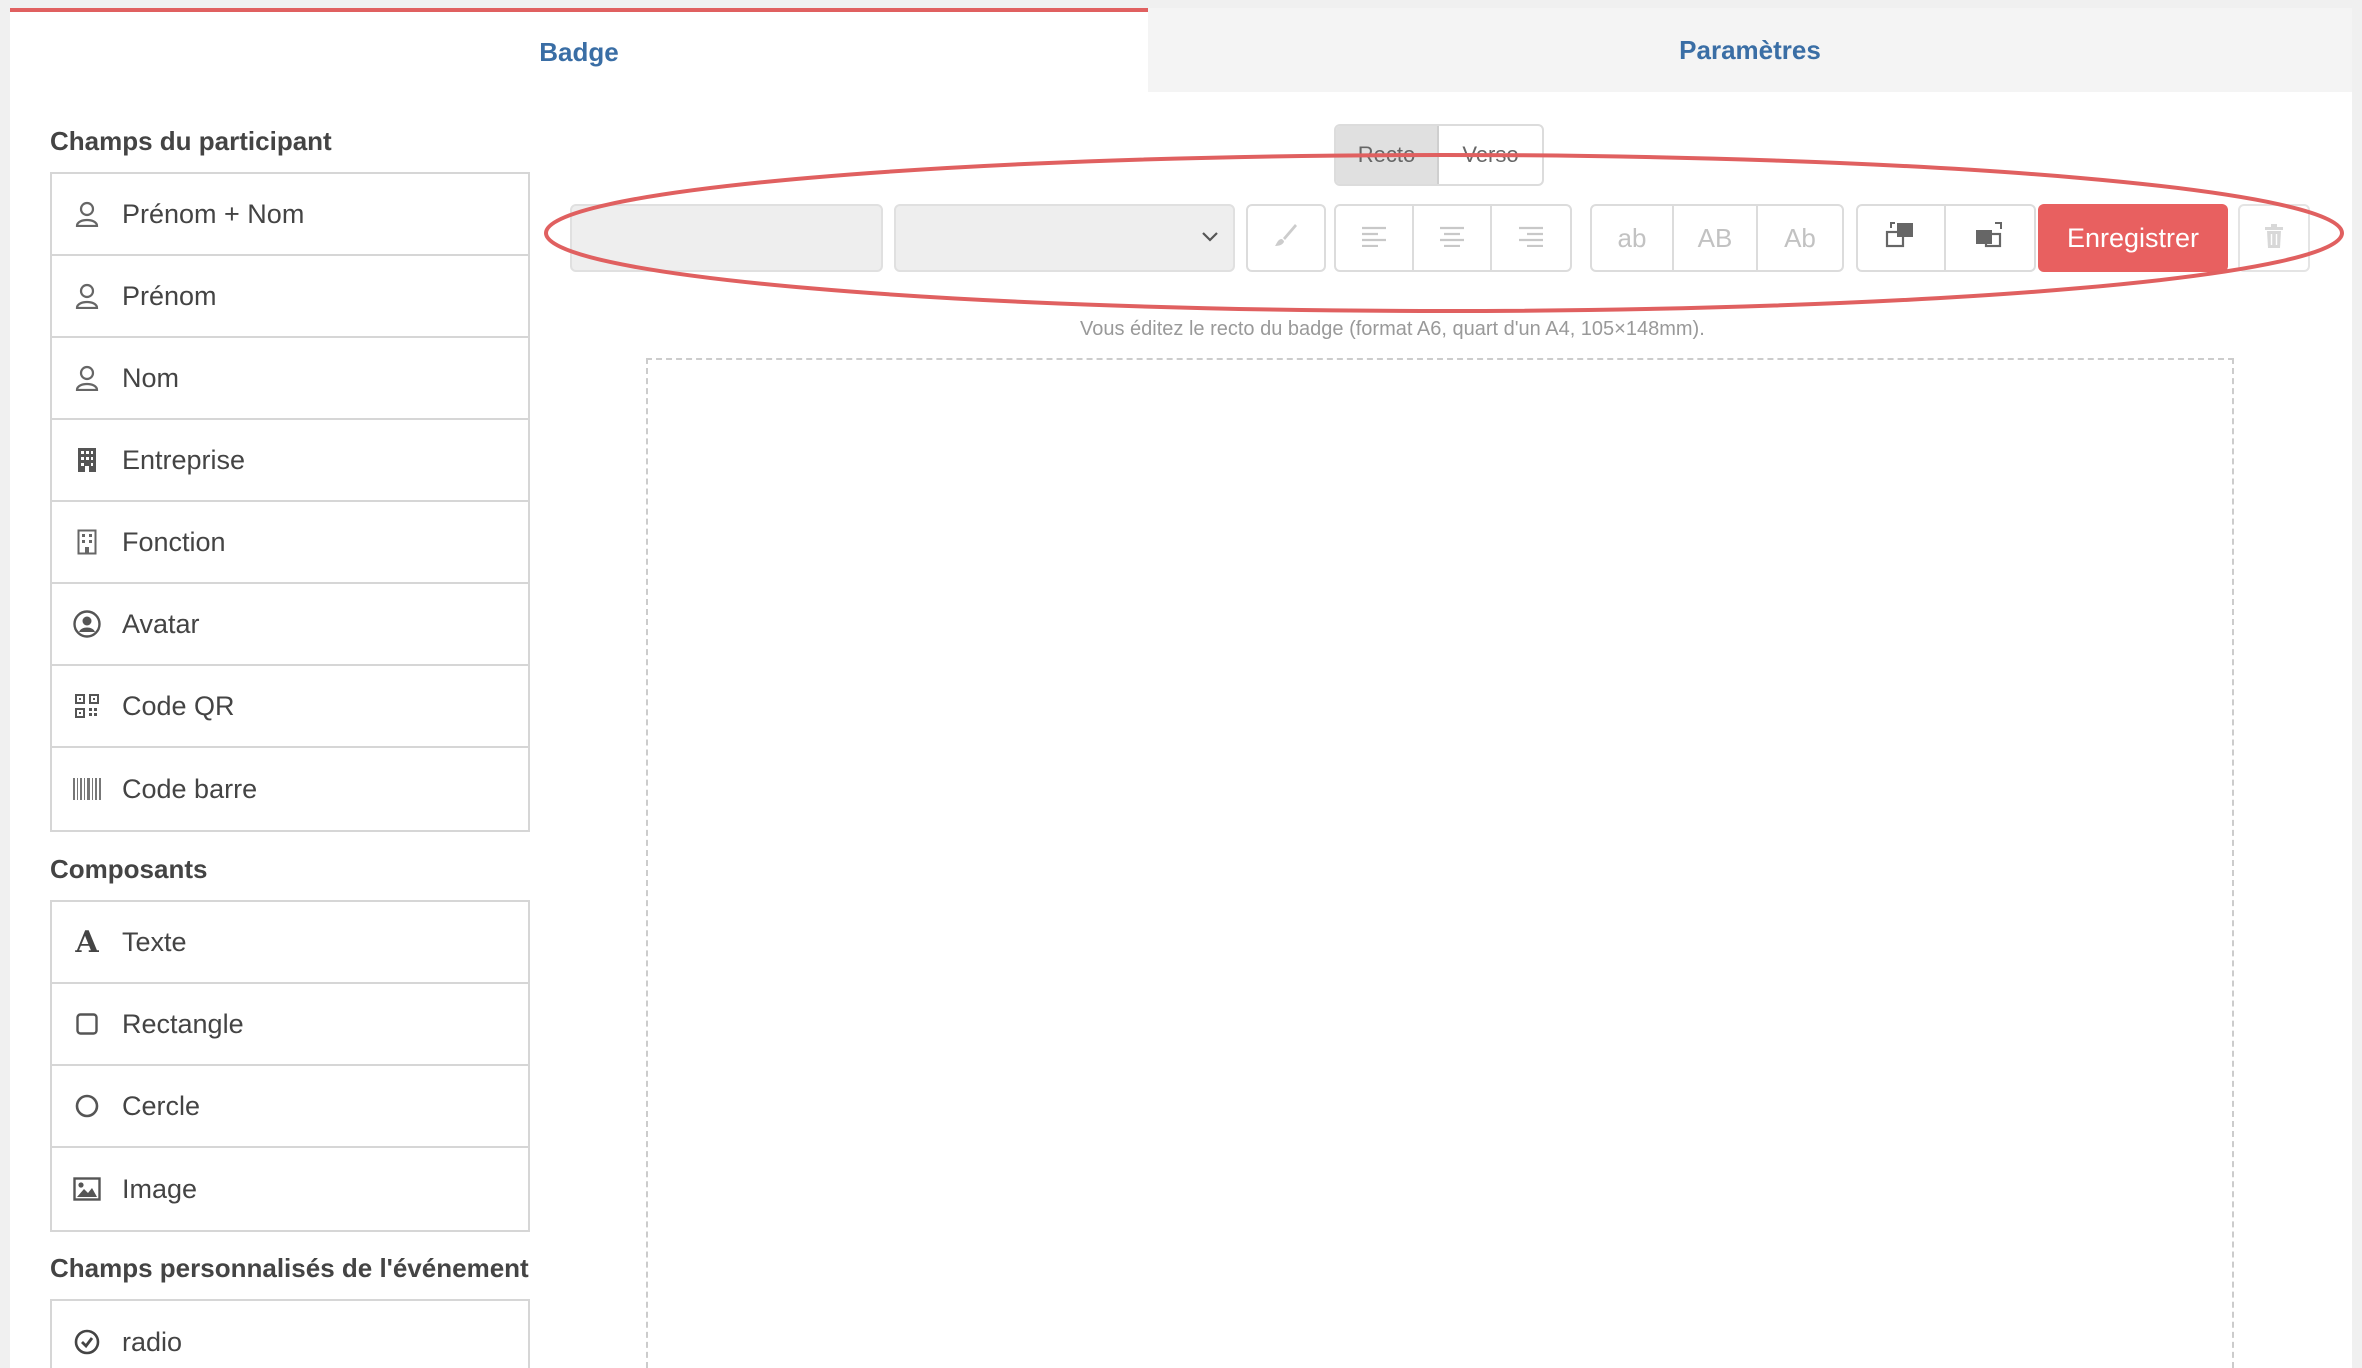 The height and width of the screenshot is (1368, 2362). I want to click on side-toggle: Recto Verso, so click(1439, 155).